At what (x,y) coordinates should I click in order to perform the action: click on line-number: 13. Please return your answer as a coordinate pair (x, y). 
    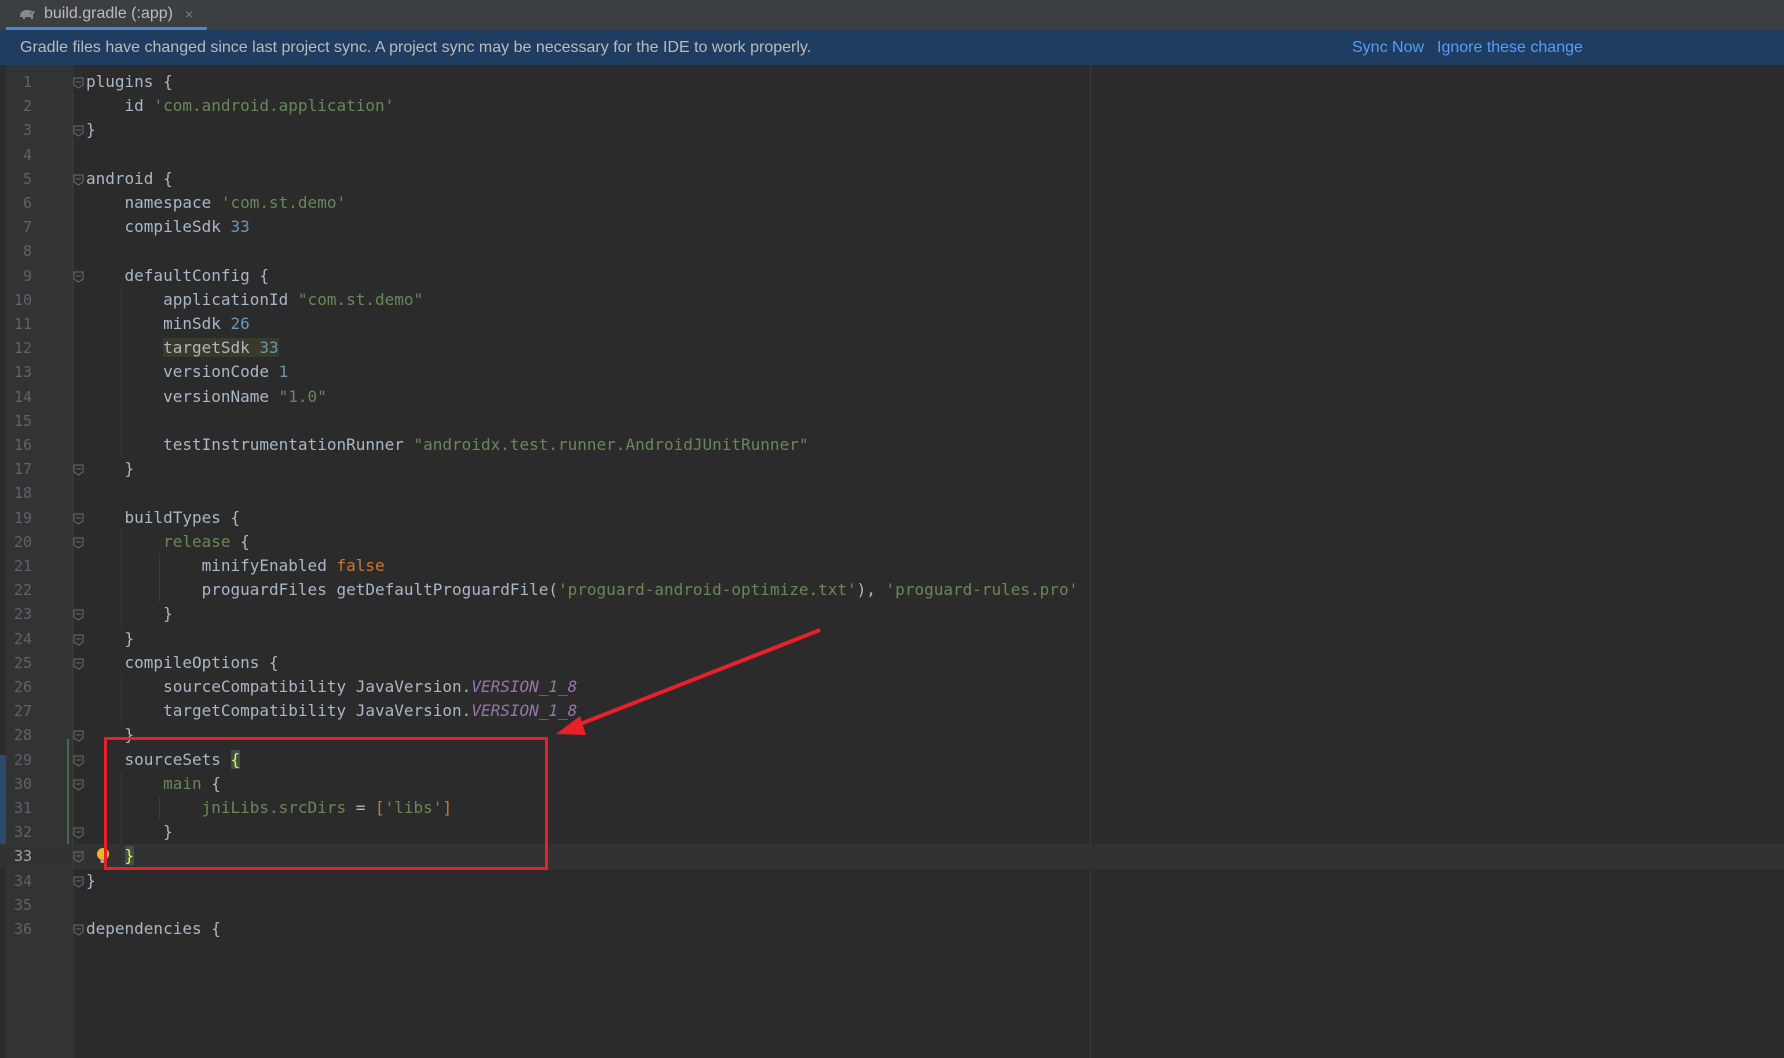
    Looking at the image, I should click on (22, 372).